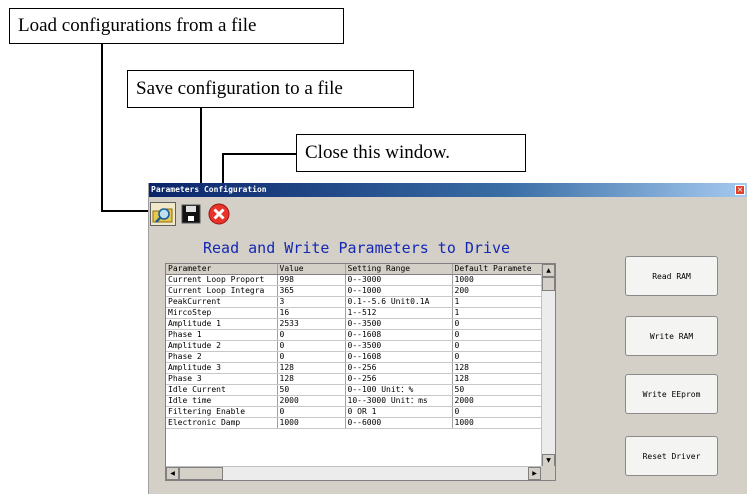 Image resolution: width=747 pixels, height=494 pixels. I want to click on write-ram-button: Write RAM, so click(671, 336).